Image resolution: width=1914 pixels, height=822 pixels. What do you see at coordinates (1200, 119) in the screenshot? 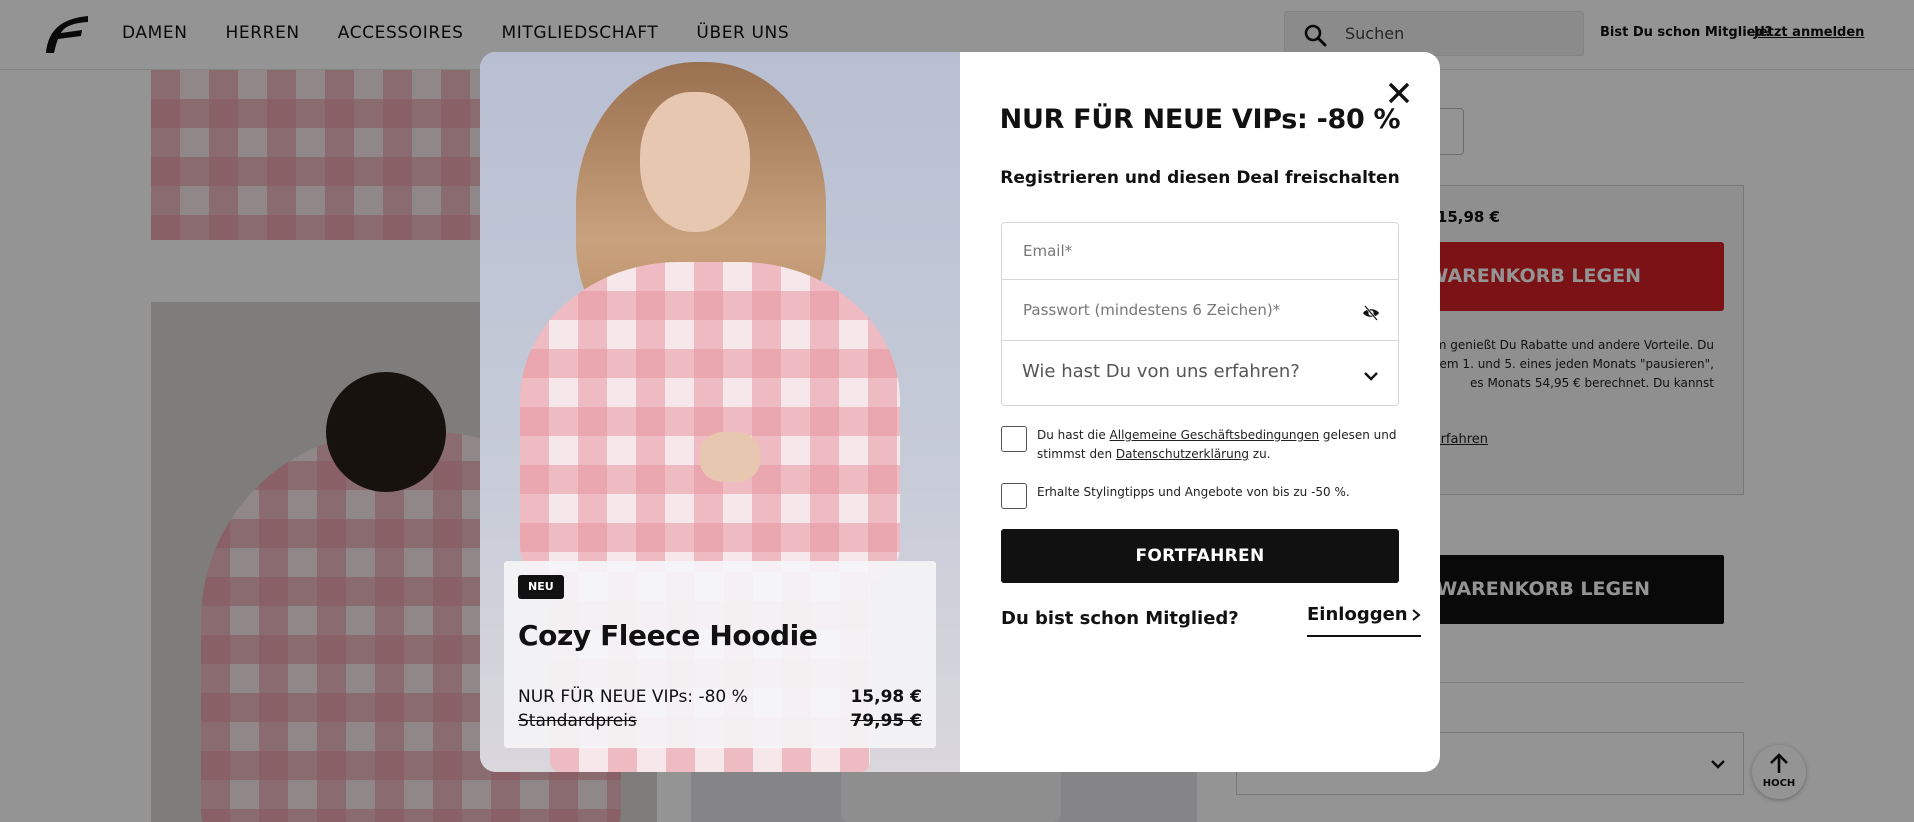
I see `modal-title: NUR FÜR NEUE VIPs: -80 %` at bounding box center [1200, 119].